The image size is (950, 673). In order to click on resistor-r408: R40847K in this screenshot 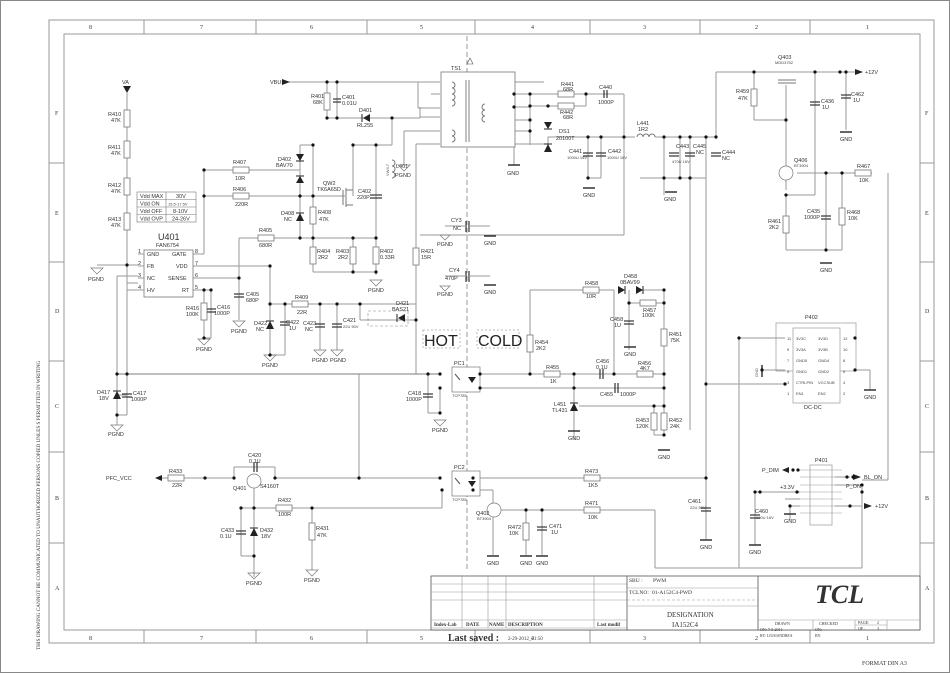, I will do `click(320, 215)`.